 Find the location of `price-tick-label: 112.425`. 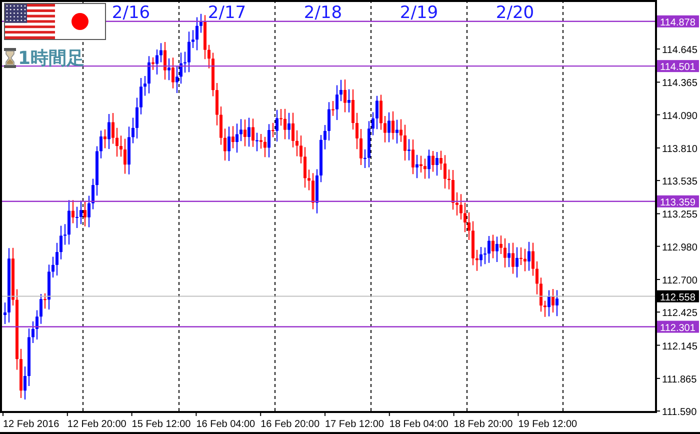

price-tick-label: 112.425 is located at coordinates (680, 314).